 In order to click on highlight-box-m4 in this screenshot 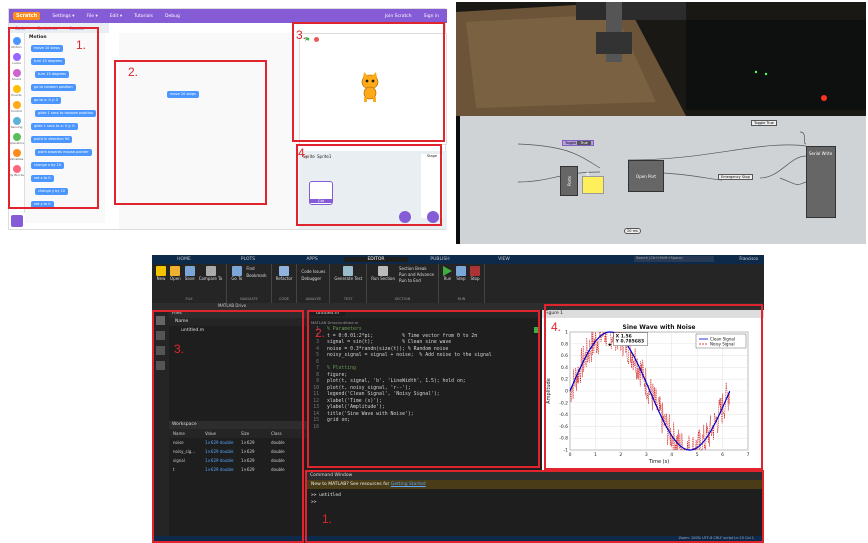, I will do `click(653, 387)`.